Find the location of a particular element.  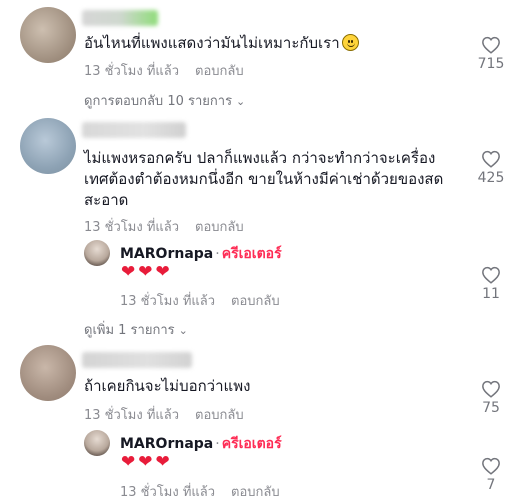

view-replies-button: ดูการตอบกลับ 10 รายการ ⌄ is located at coordinates (164, 100).